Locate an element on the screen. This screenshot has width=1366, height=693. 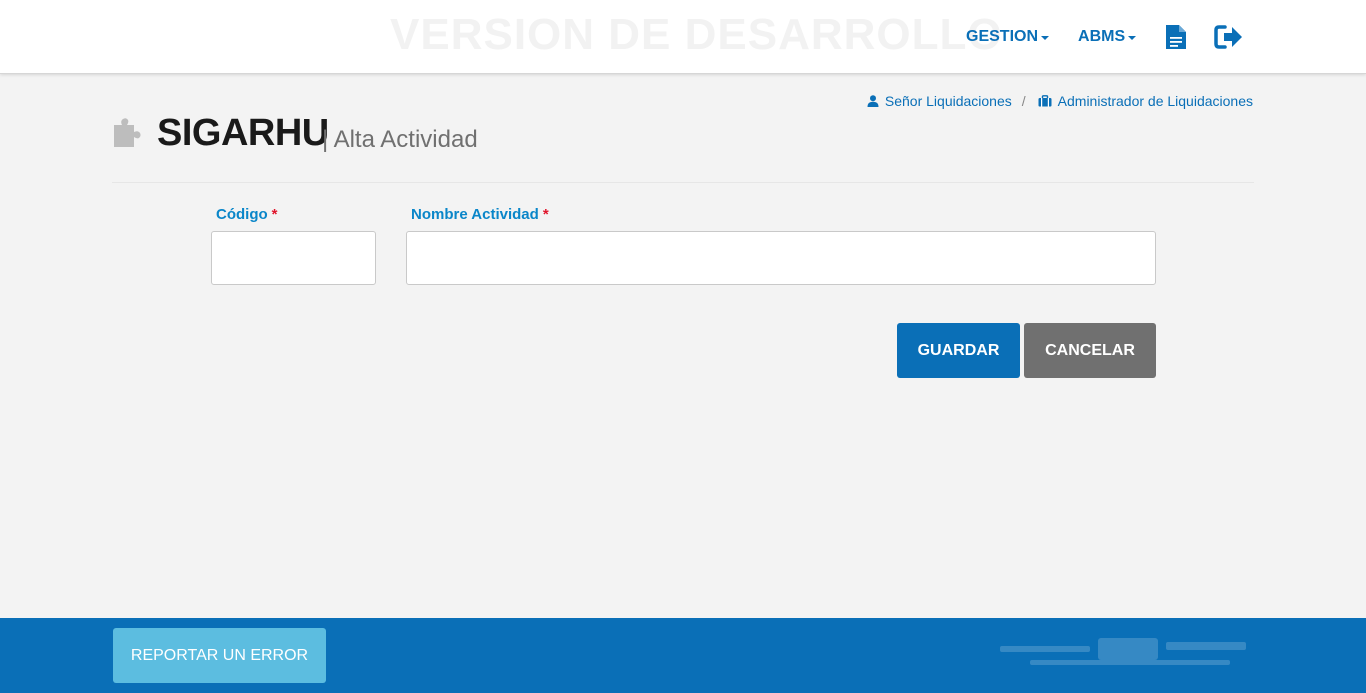
nav-menu: GESTION ABMS is located at coordinates (1105, 37).